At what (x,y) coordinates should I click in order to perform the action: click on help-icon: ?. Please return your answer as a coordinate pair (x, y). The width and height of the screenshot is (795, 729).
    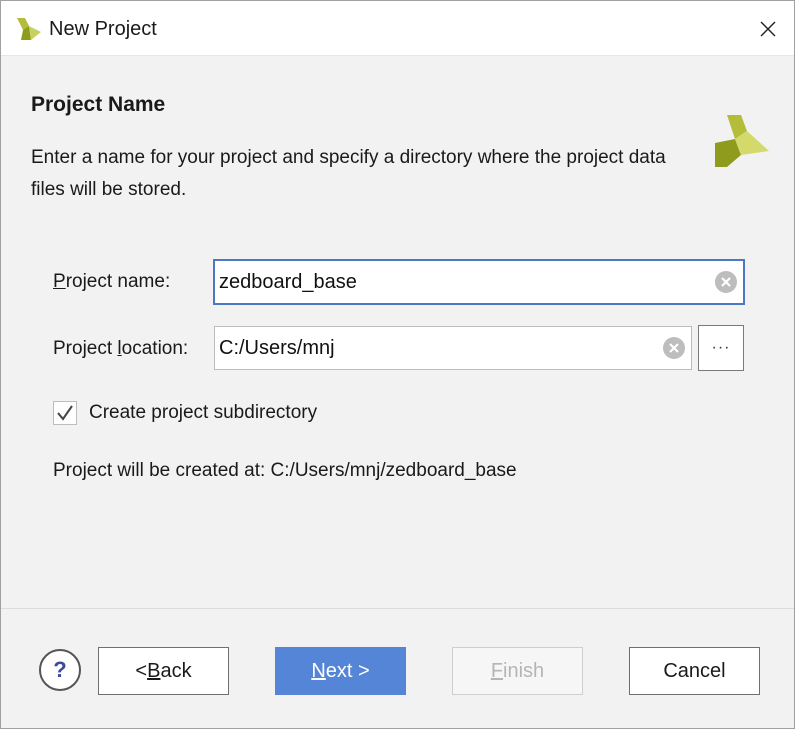
    Looking at the image, I should click on (60, 669).